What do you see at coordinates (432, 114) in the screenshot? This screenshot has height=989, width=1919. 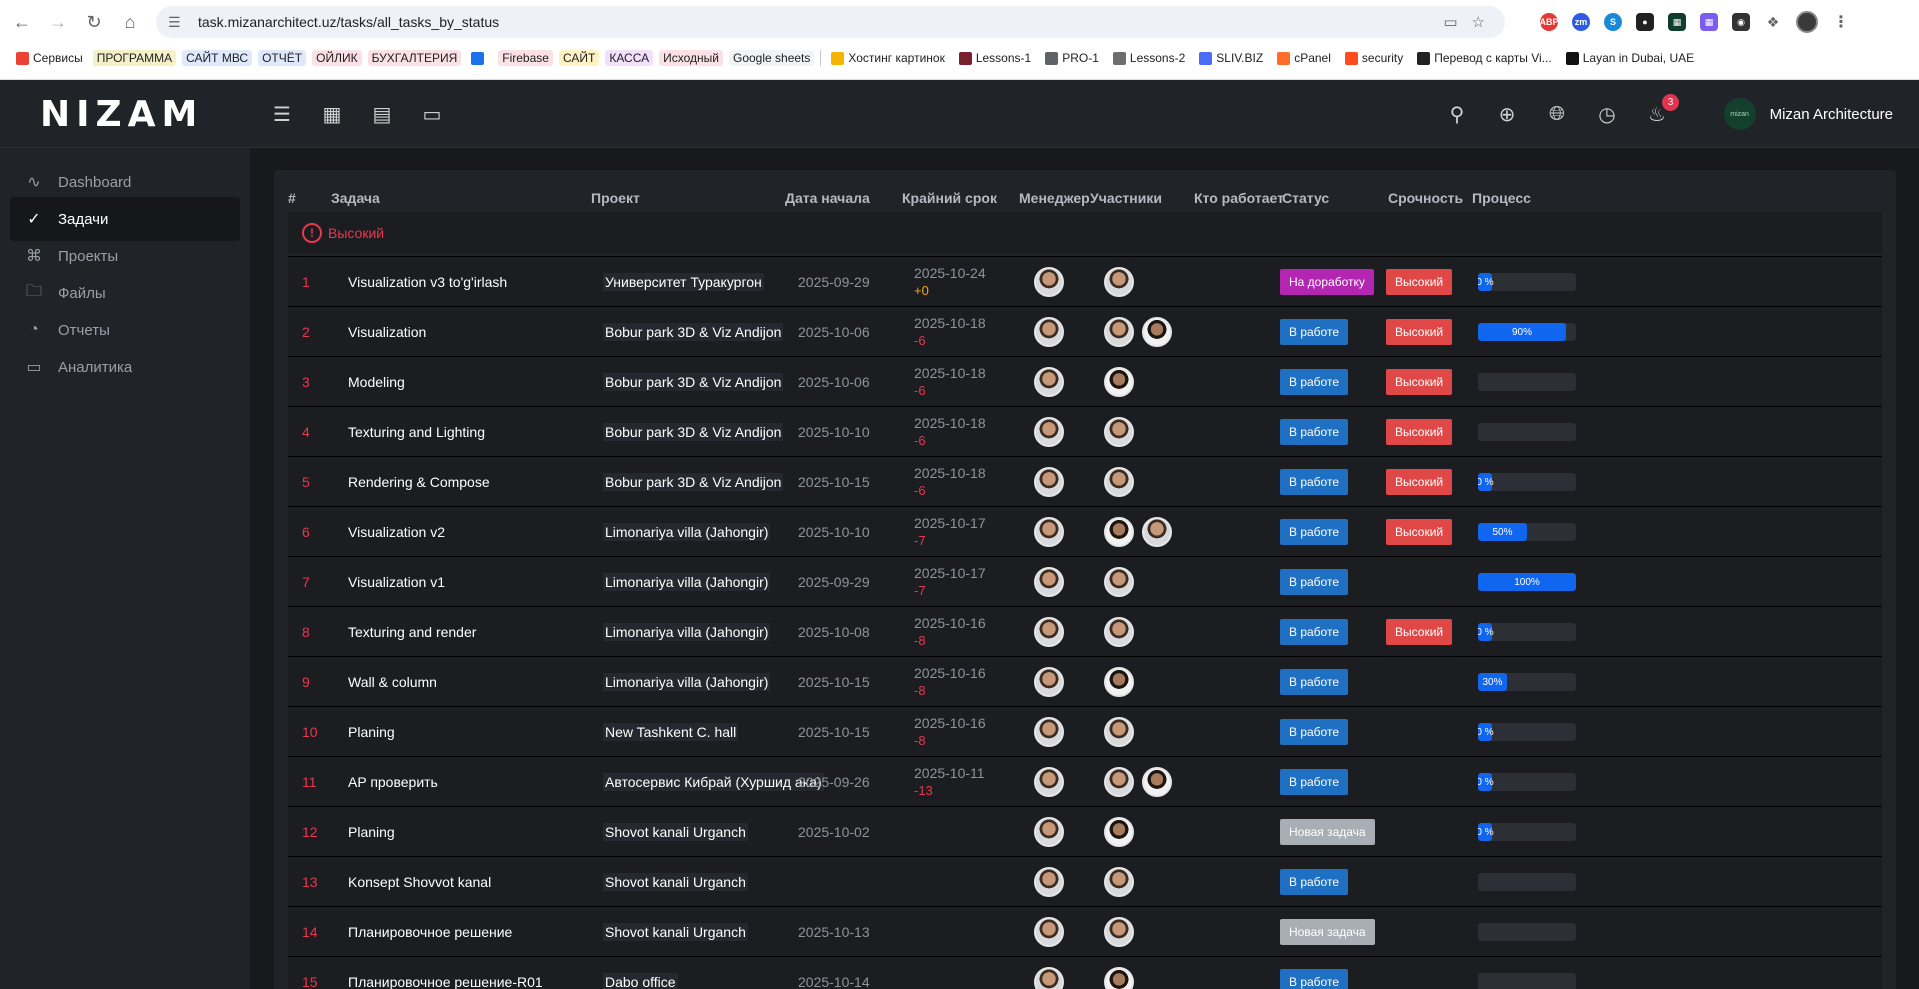 I see `monitor-icon: ▭` at bounding box center [432, 114].